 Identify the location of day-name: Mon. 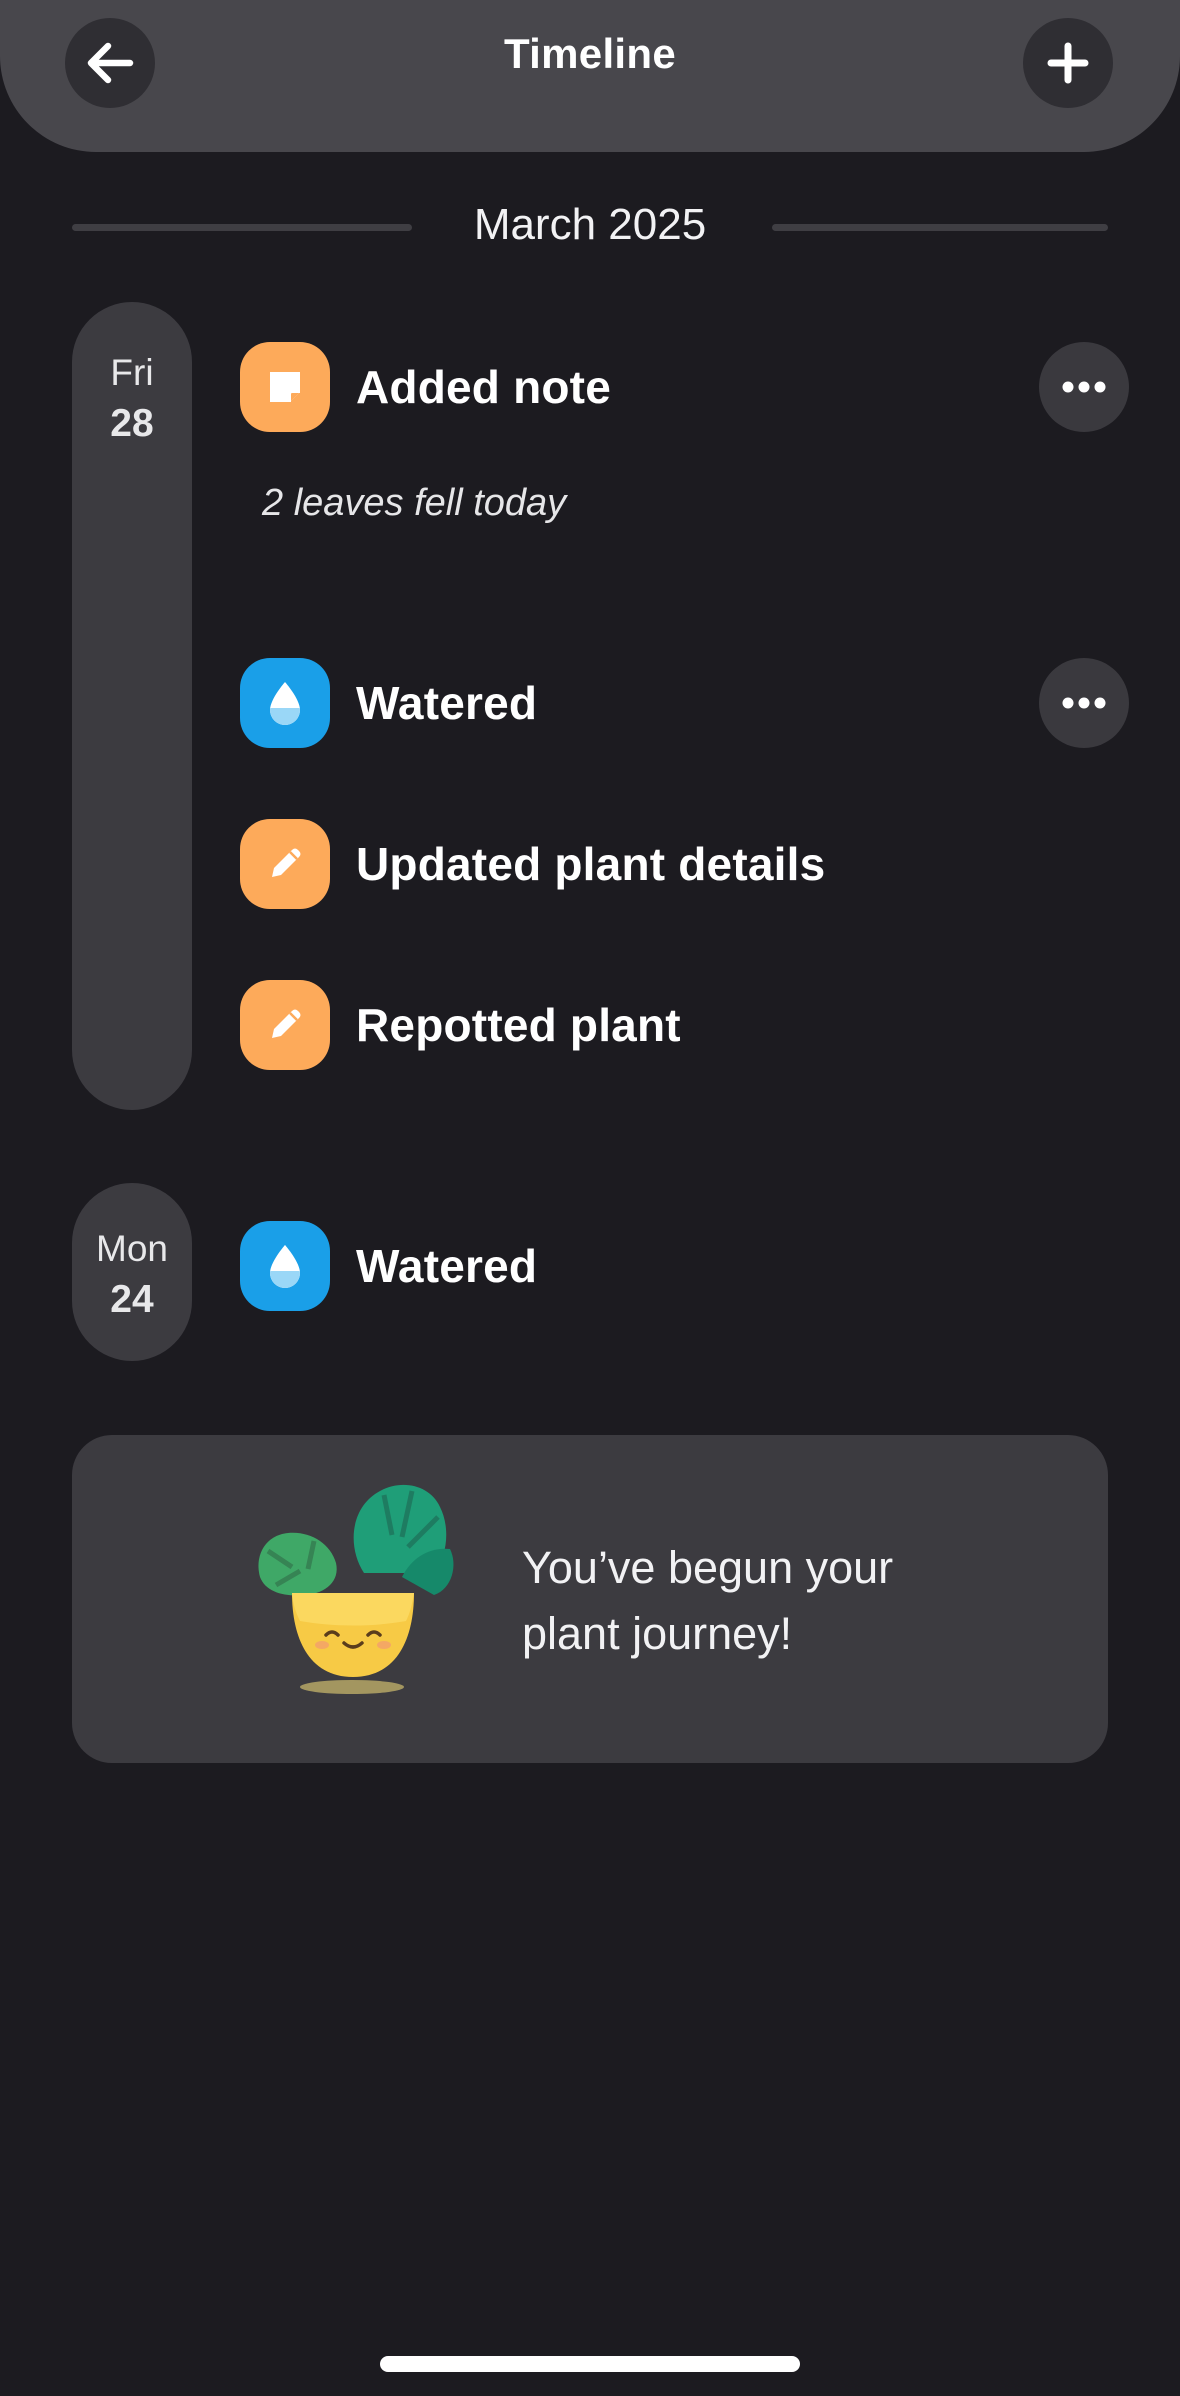
(132, 1248).